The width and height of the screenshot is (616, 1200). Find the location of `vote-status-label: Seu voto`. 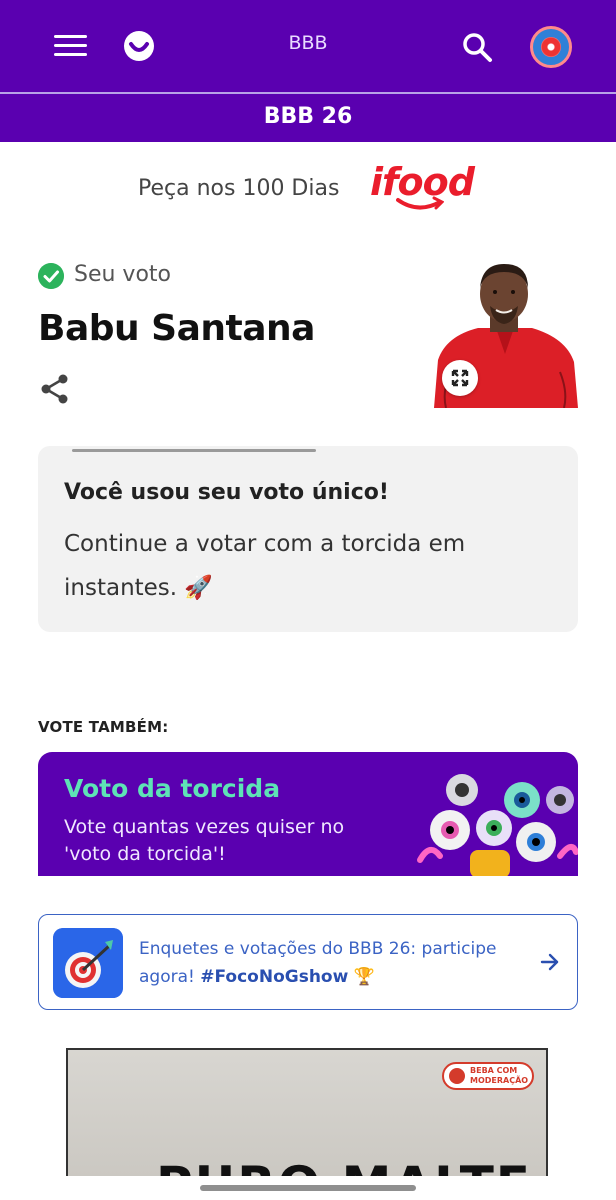

vote-status-label: Seu voto is located at coordinates (123, 274).